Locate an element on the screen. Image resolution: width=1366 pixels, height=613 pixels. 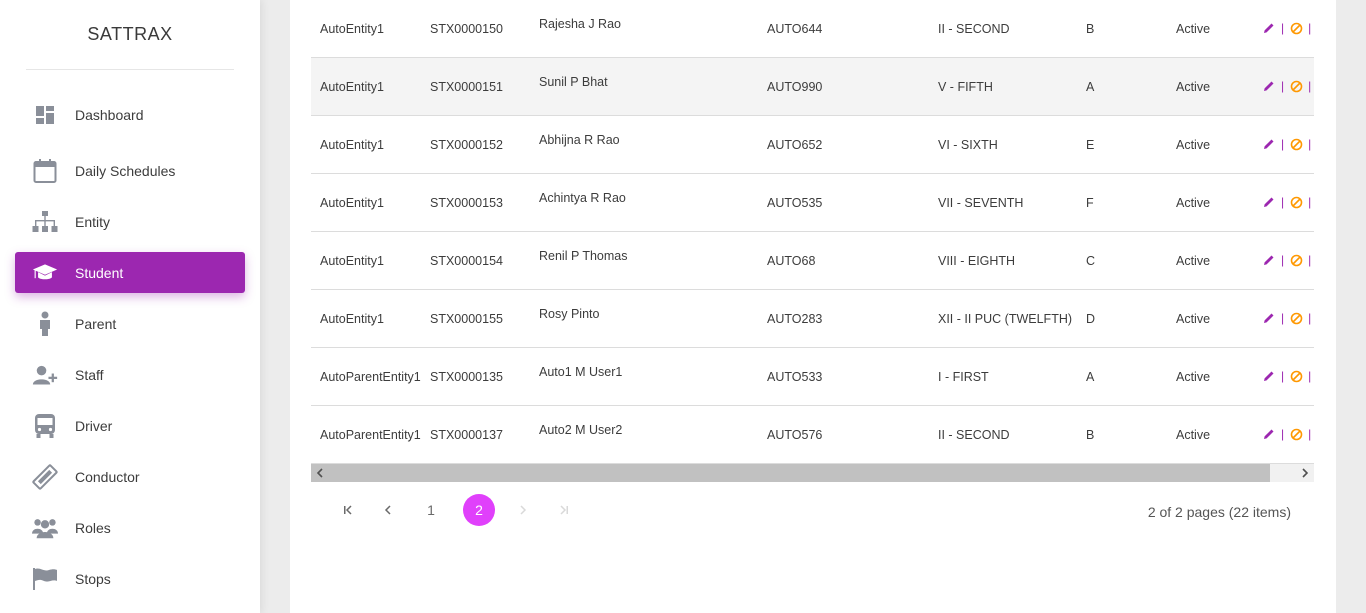
sidebar-item-label: Driver is located at coordinates (94, 425).